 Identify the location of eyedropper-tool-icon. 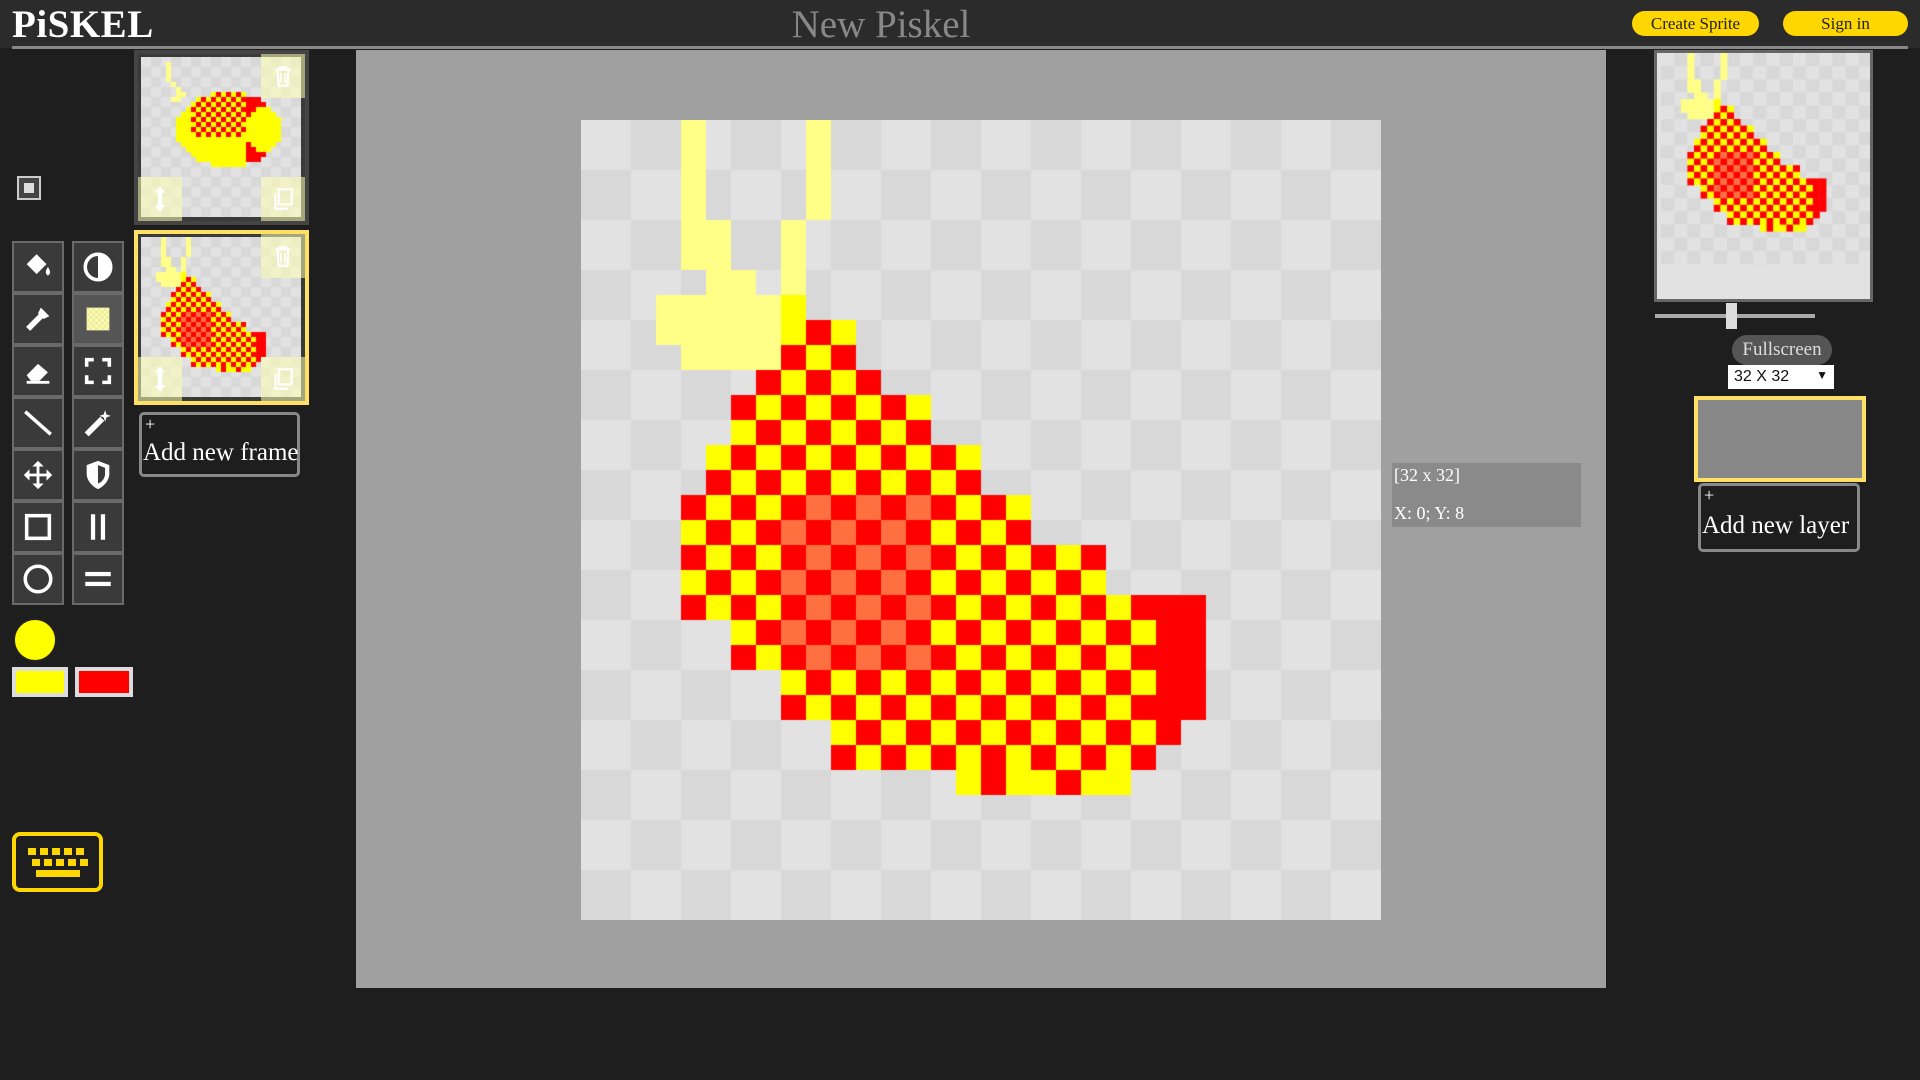
(38, 319).